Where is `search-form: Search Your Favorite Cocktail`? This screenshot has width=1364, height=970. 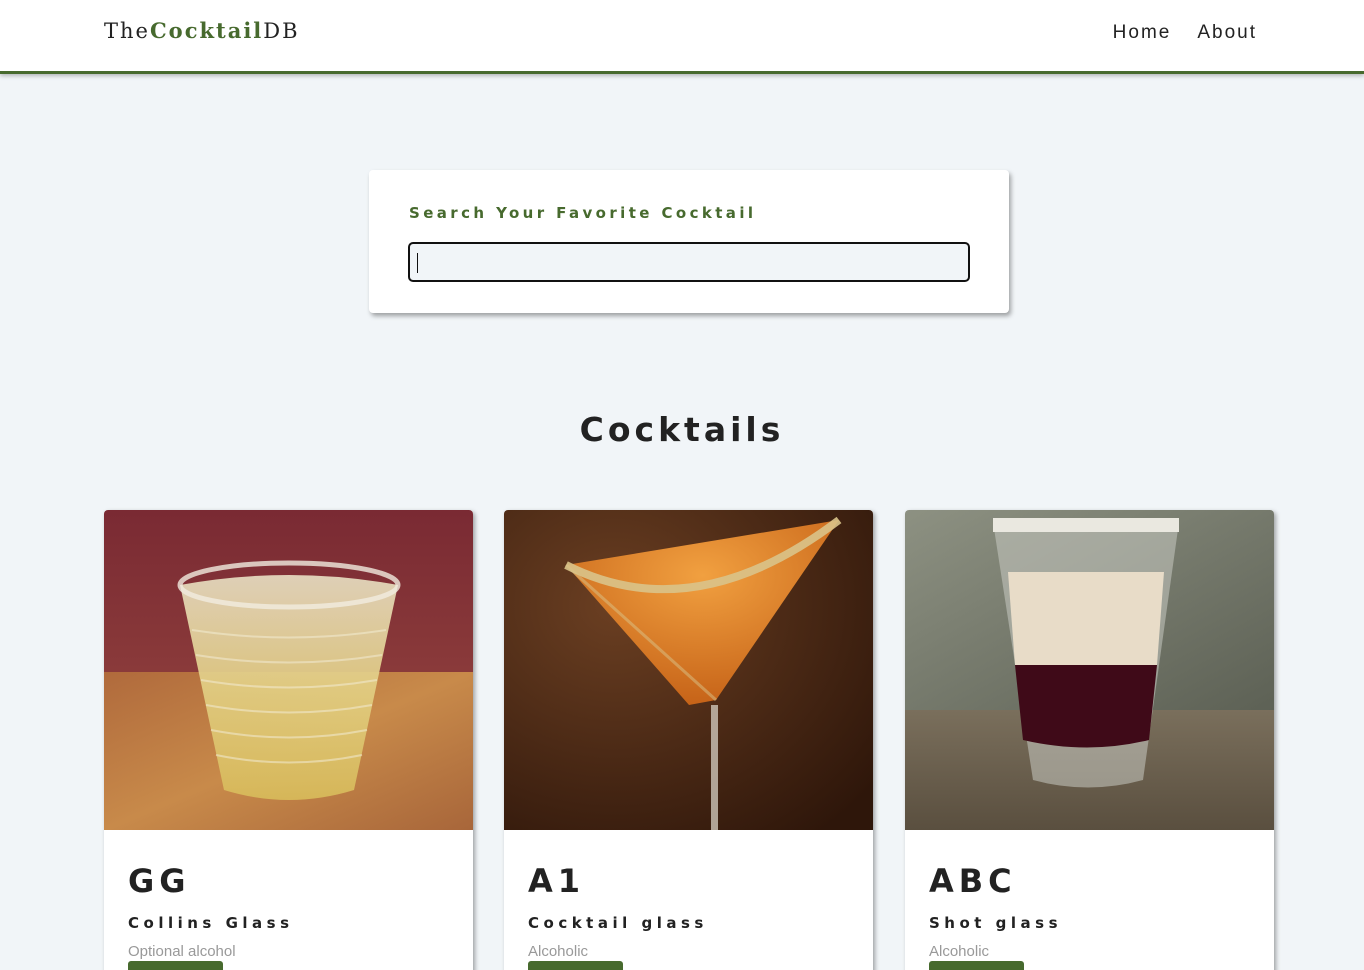
search-form: Search Your Favorite Cocktail is located at coordinates (689, 241).